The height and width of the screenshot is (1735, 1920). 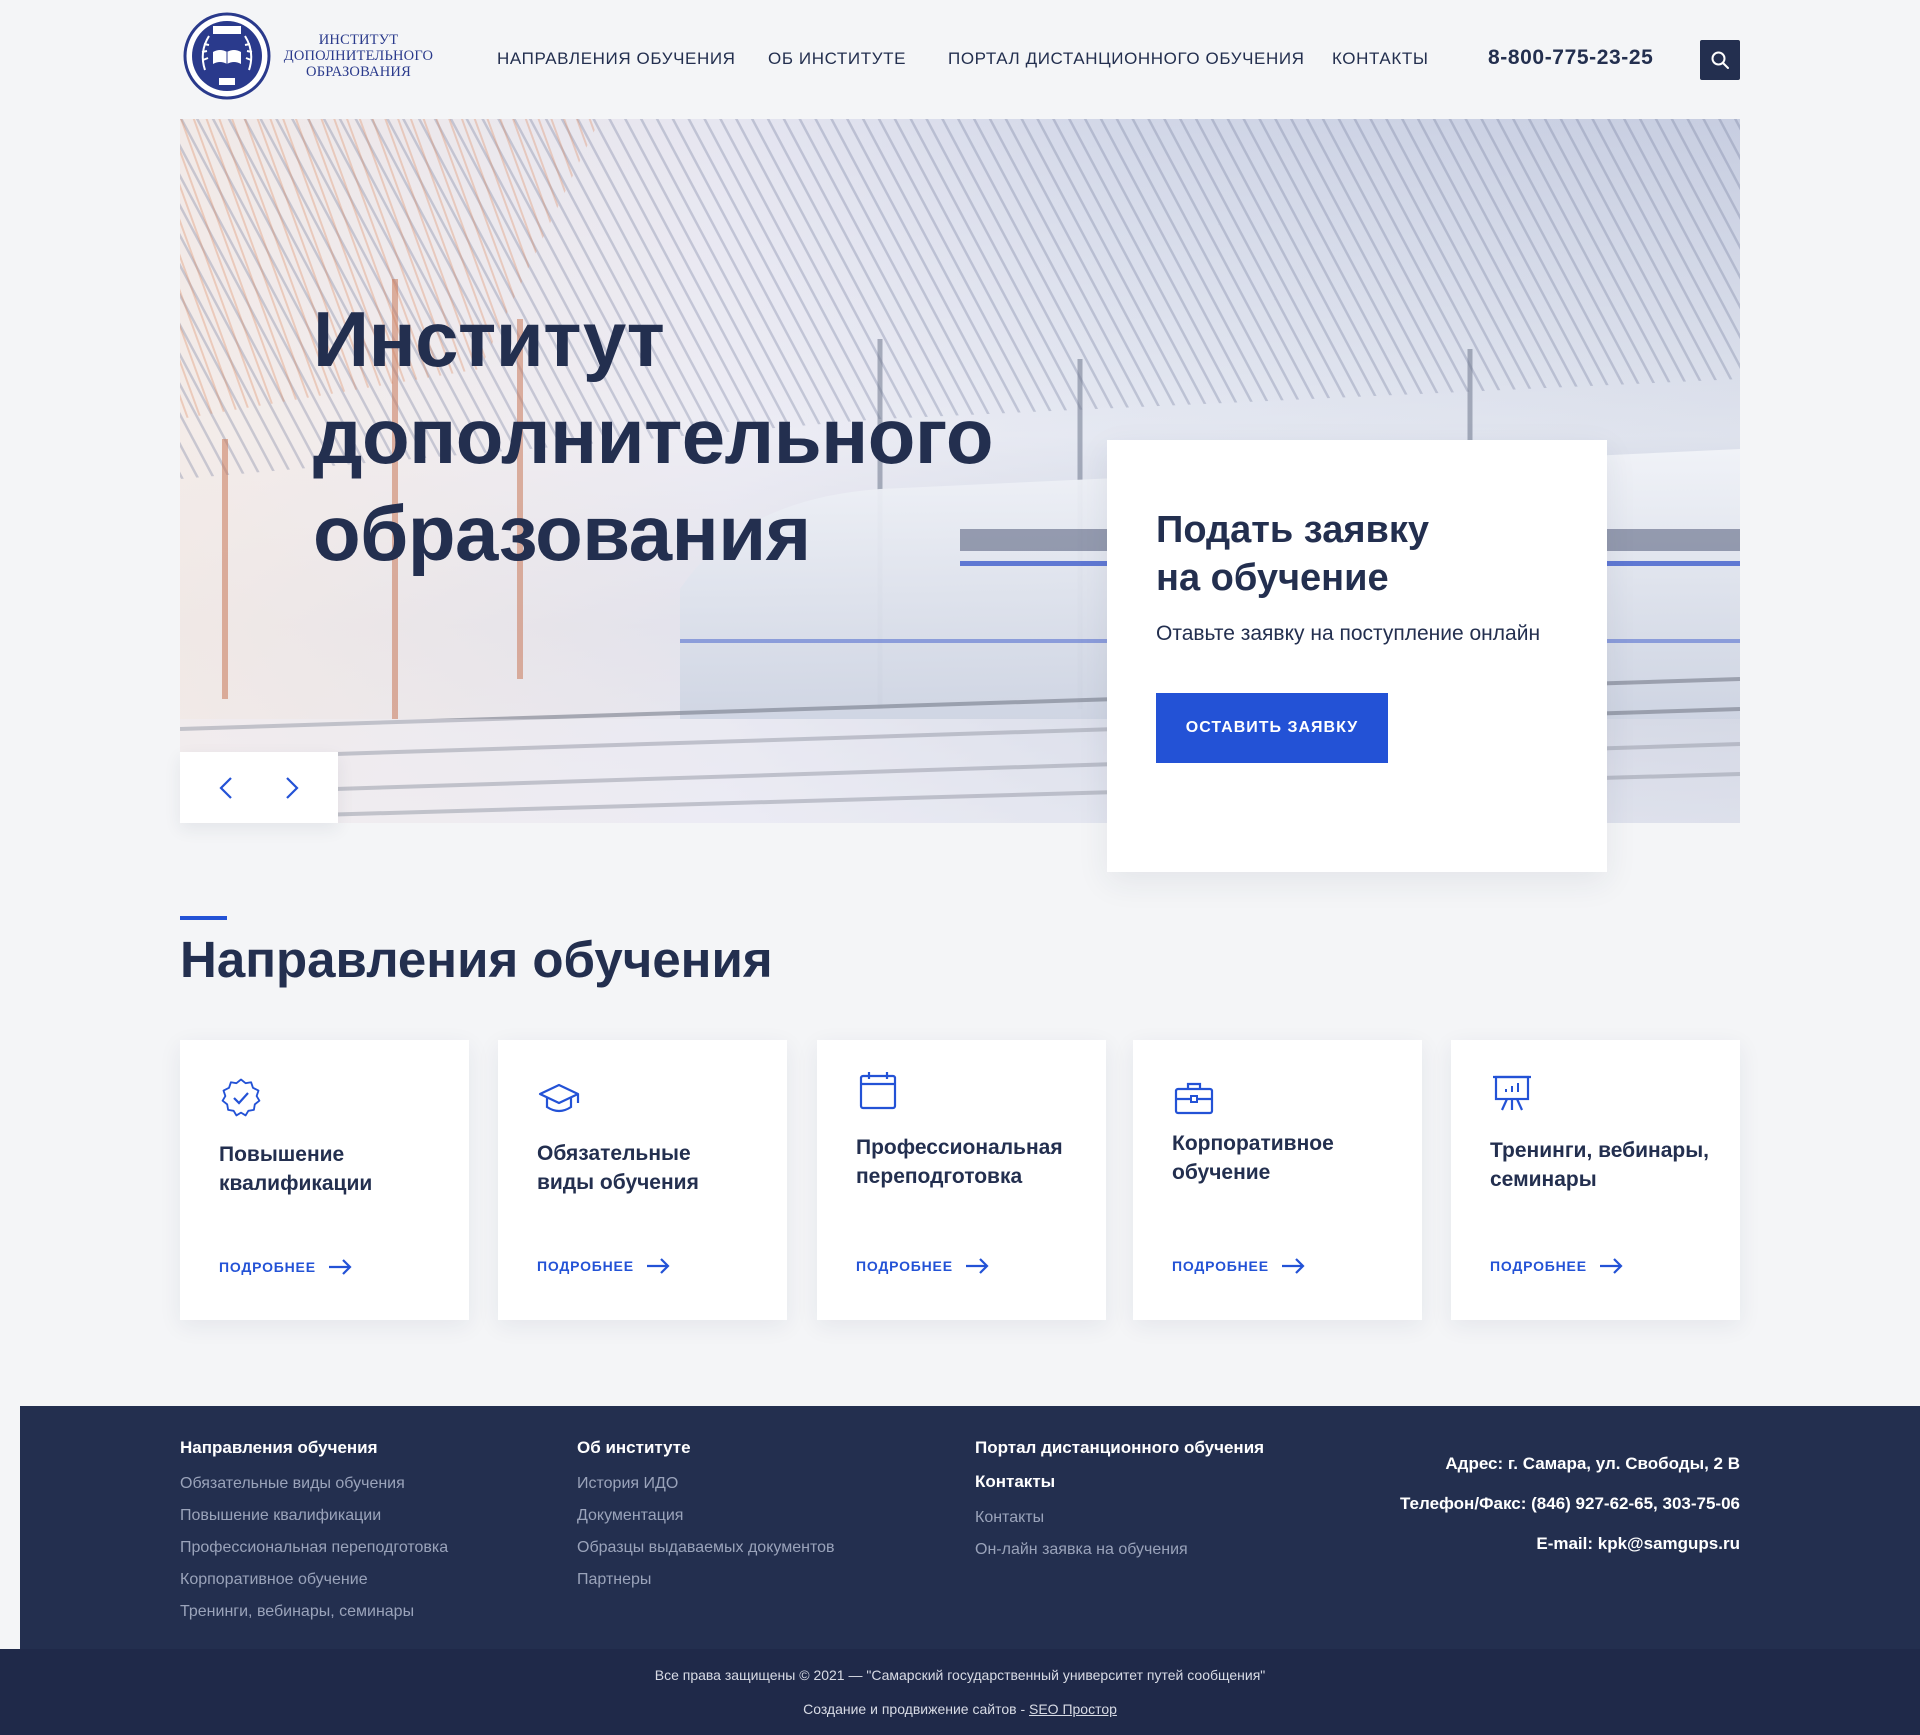 I want to click on footer-link: Документация, so click(x=705, y=1516).